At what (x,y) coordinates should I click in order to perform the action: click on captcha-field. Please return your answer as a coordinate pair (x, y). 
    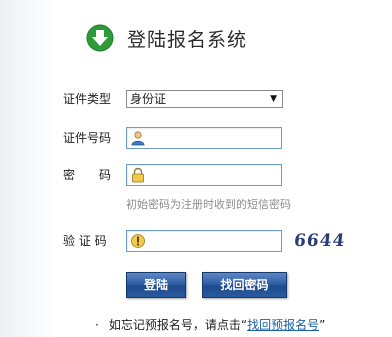
    Looking at the image, I should click on (204, 241).